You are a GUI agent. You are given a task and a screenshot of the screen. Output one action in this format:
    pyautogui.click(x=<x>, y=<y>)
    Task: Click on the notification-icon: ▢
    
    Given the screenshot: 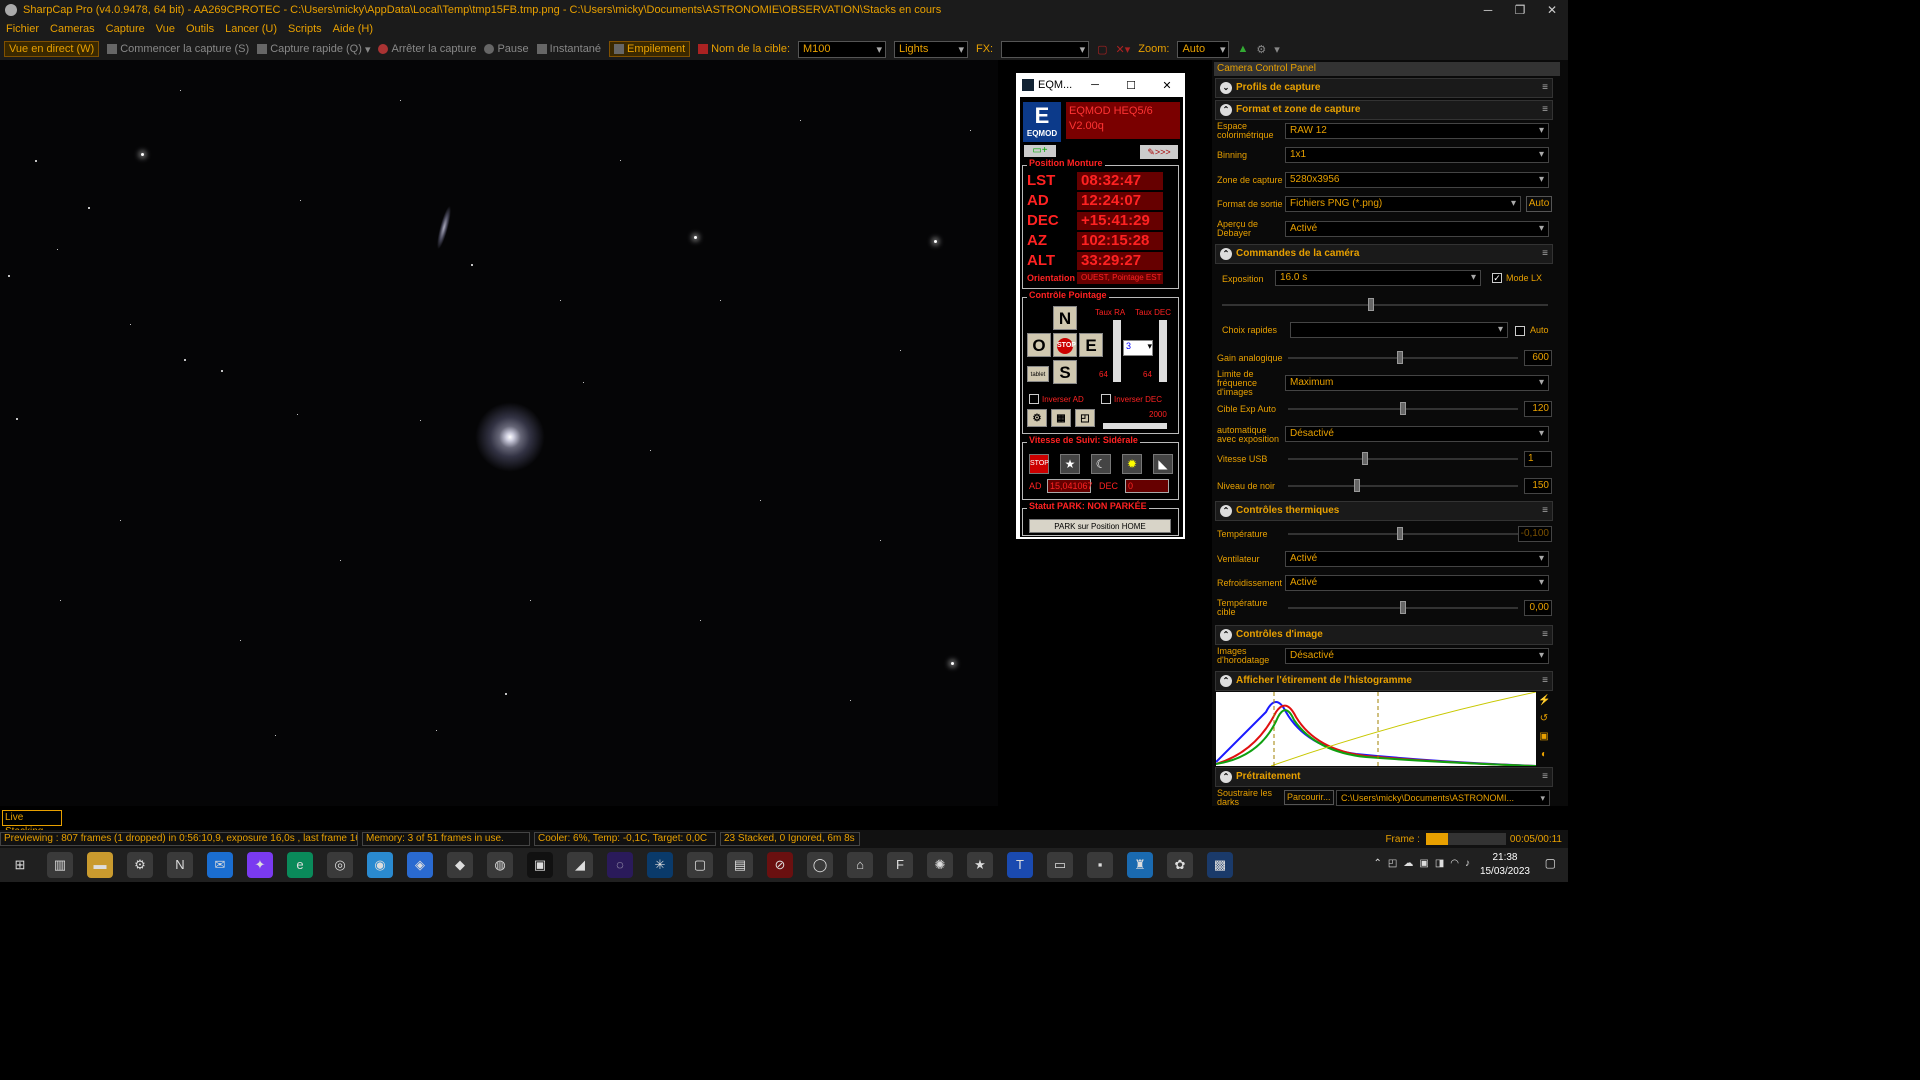 What is the action you would take?
    pyautogui.click(x=1550, y=863)
    